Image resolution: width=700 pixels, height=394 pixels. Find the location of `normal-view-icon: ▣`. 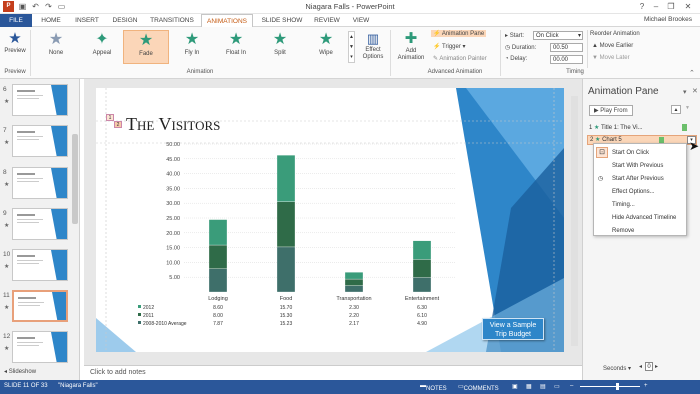

normal-view-icon: ▣ is located at coordinates (515, 386).